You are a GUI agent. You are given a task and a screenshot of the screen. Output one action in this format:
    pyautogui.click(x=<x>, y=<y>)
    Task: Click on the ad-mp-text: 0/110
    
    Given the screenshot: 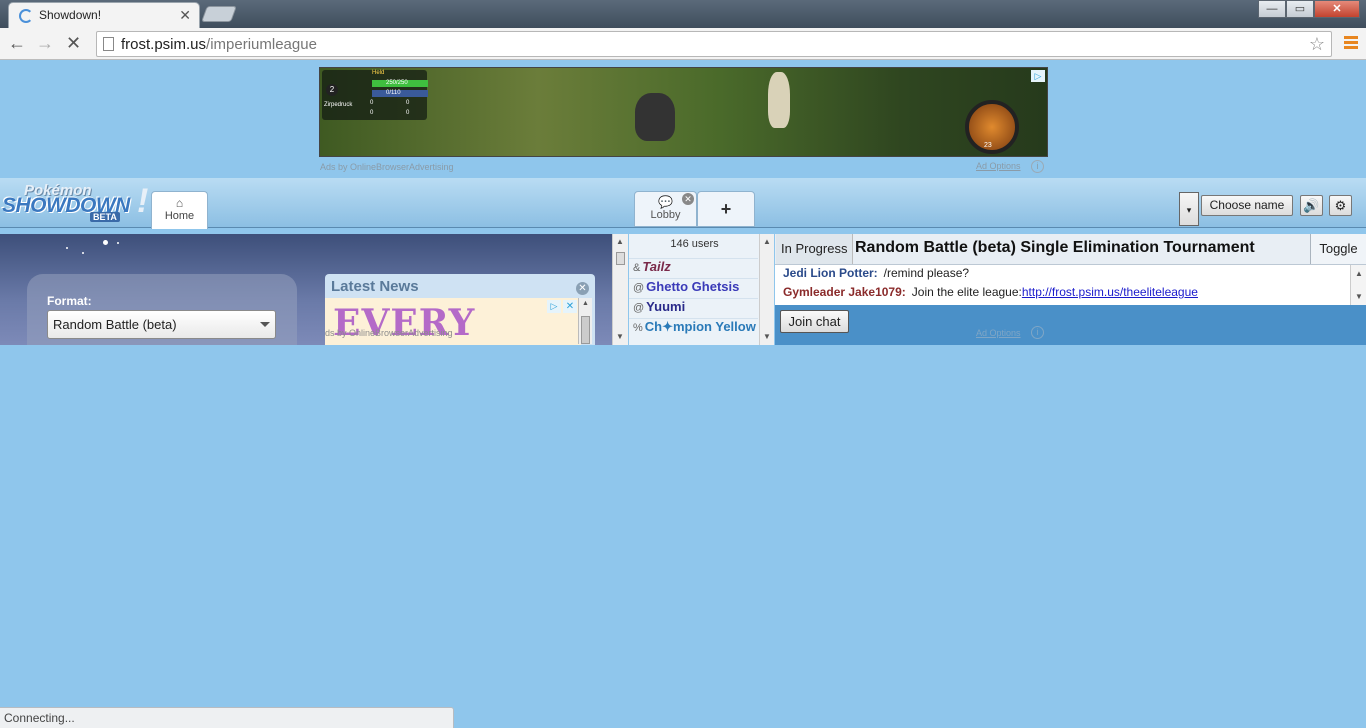 What is the action you would take?
    pyautogui.click(x=393, y=93)
    